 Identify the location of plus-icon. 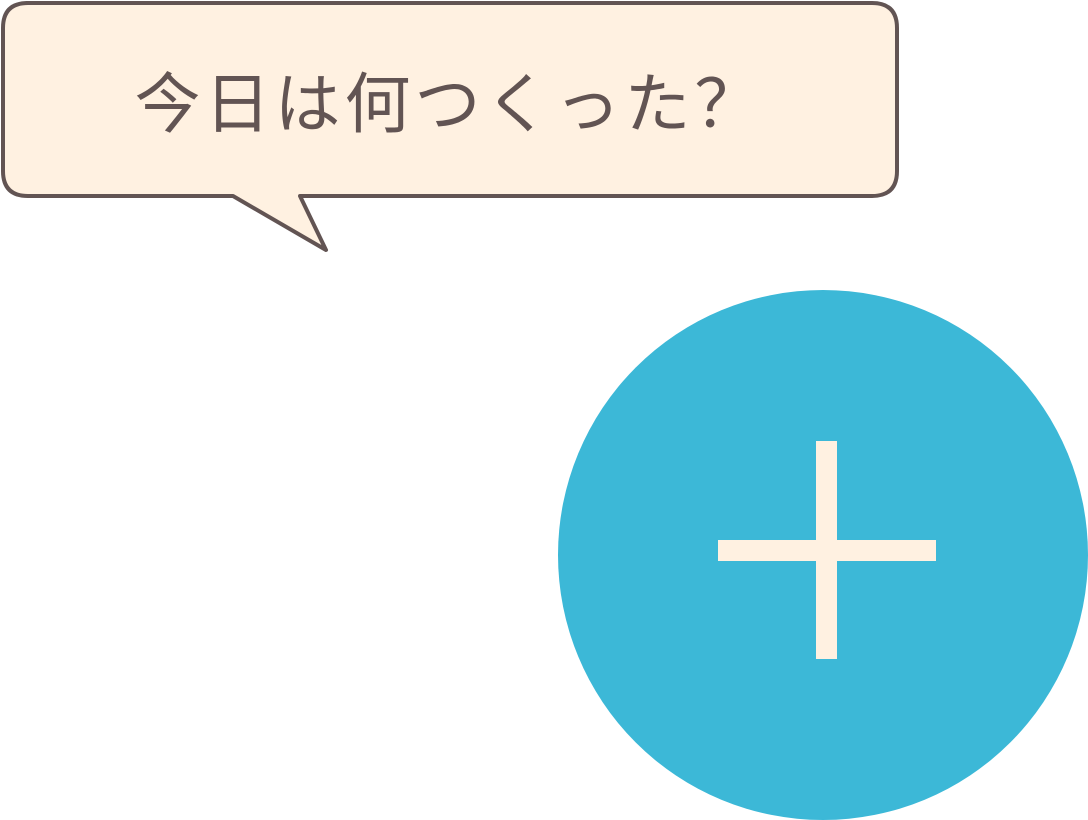
(827, 550).